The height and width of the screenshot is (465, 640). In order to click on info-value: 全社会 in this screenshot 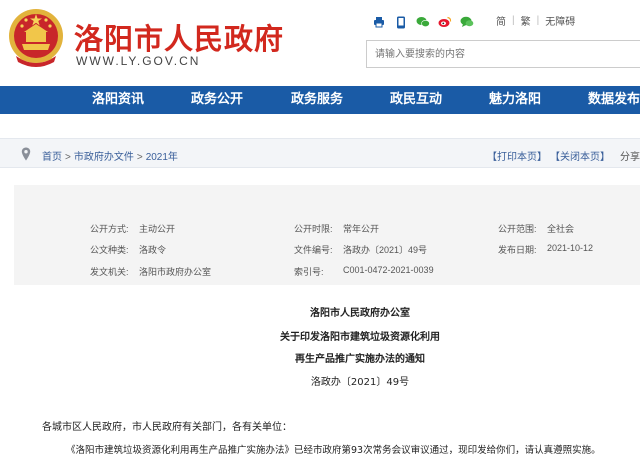, I will do `click(561, 229)`.